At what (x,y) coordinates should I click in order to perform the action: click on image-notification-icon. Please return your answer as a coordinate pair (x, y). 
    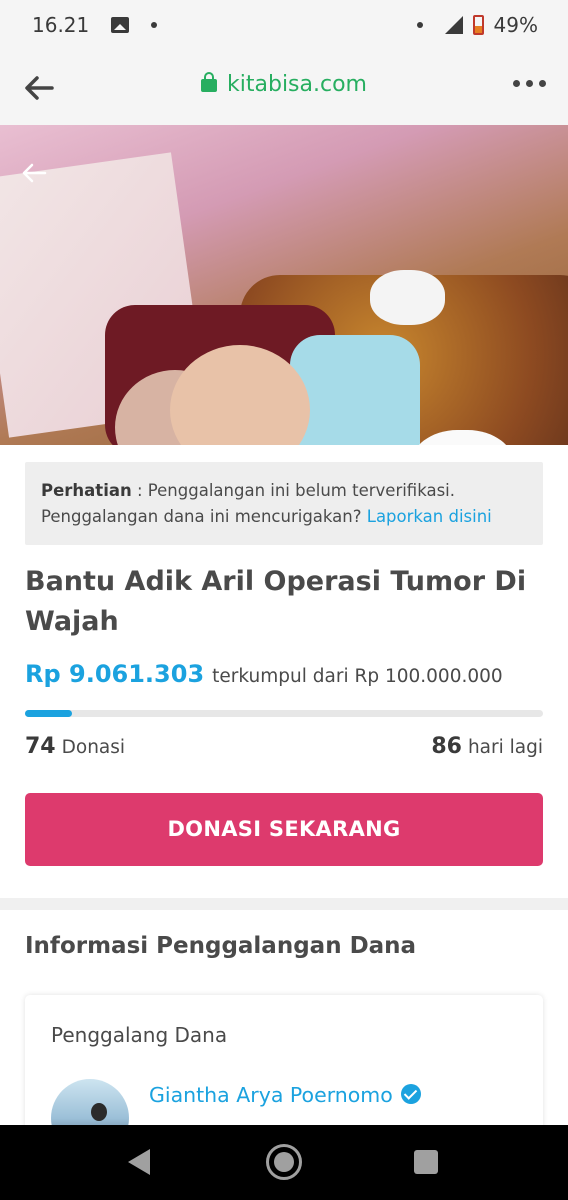
    Looking at the image, I should click on (120, 25).